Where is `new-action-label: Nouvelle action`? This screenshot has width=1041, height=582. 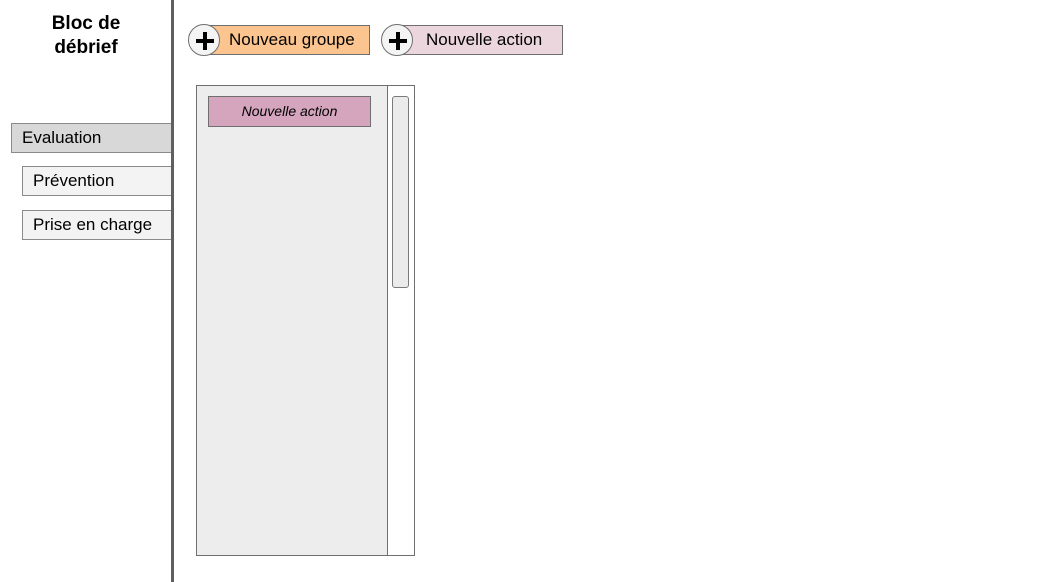
new-action-label: Nouvelle action is located at coordinates (484, 39).